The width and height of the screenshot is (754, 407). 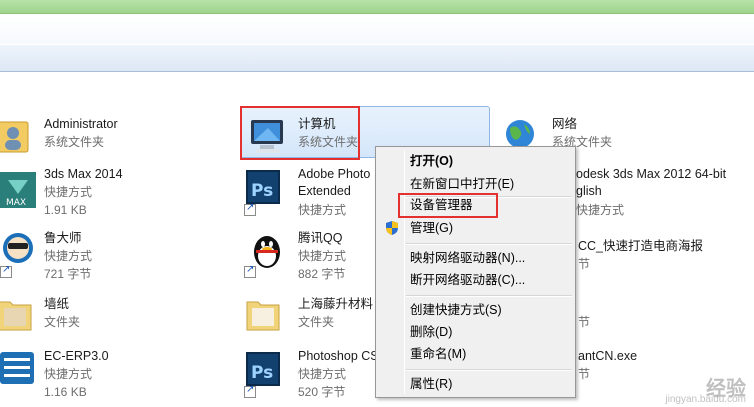 I want to click on file-item-ec-erp: EC-ERP3.0 快捷方式 1.16 KB, so click(x=115, y=374).